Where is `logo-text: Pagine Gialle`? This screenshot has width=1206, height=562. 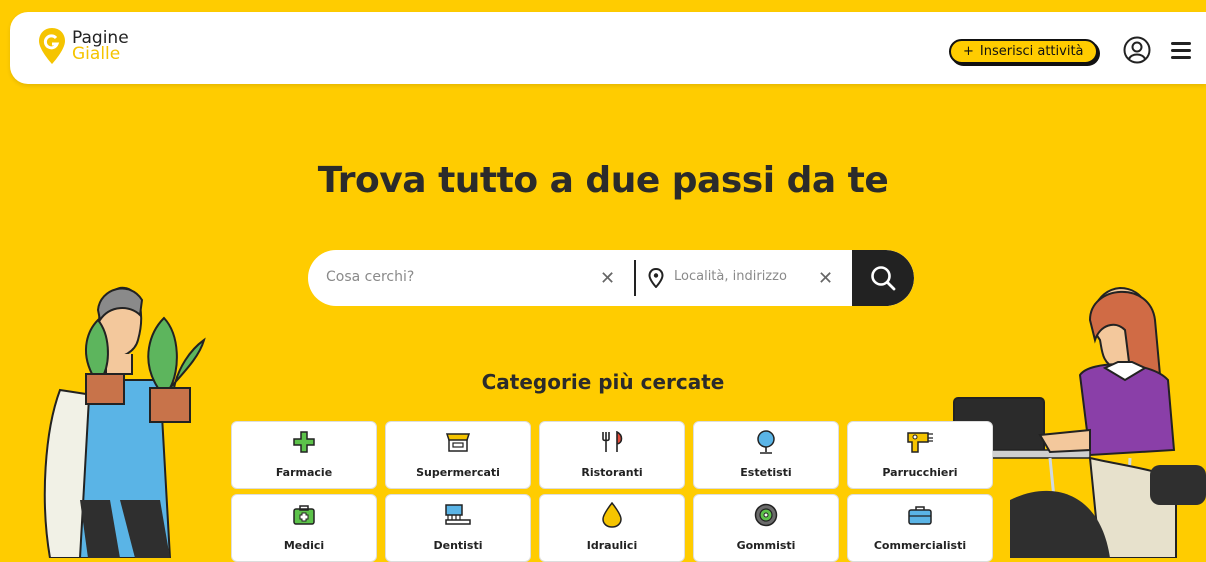 logo-text: Pagine Gialle is located at coordinates (100, 47).